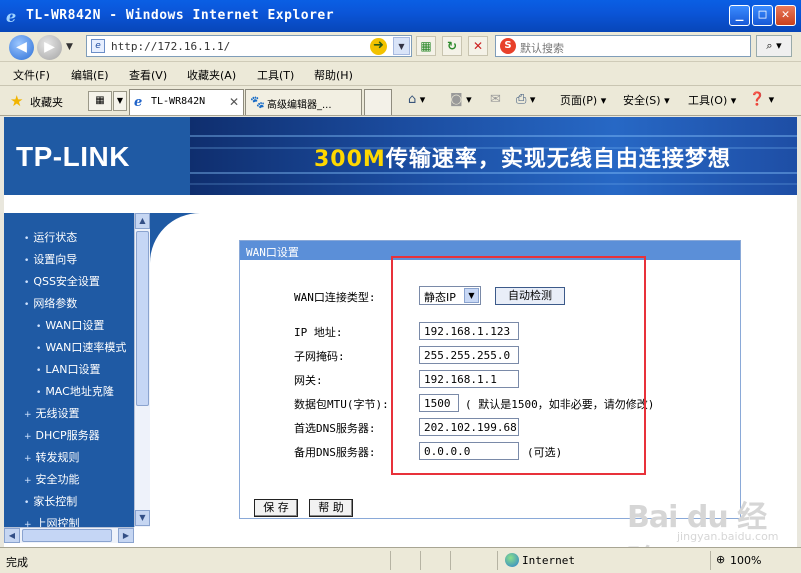 Image resolution: width=801 pixels, height=573 pixels. What do you see at coordinates (739, 15) in the screenshot?
I see `minimize-button: _` at bounding box center [739, 15].